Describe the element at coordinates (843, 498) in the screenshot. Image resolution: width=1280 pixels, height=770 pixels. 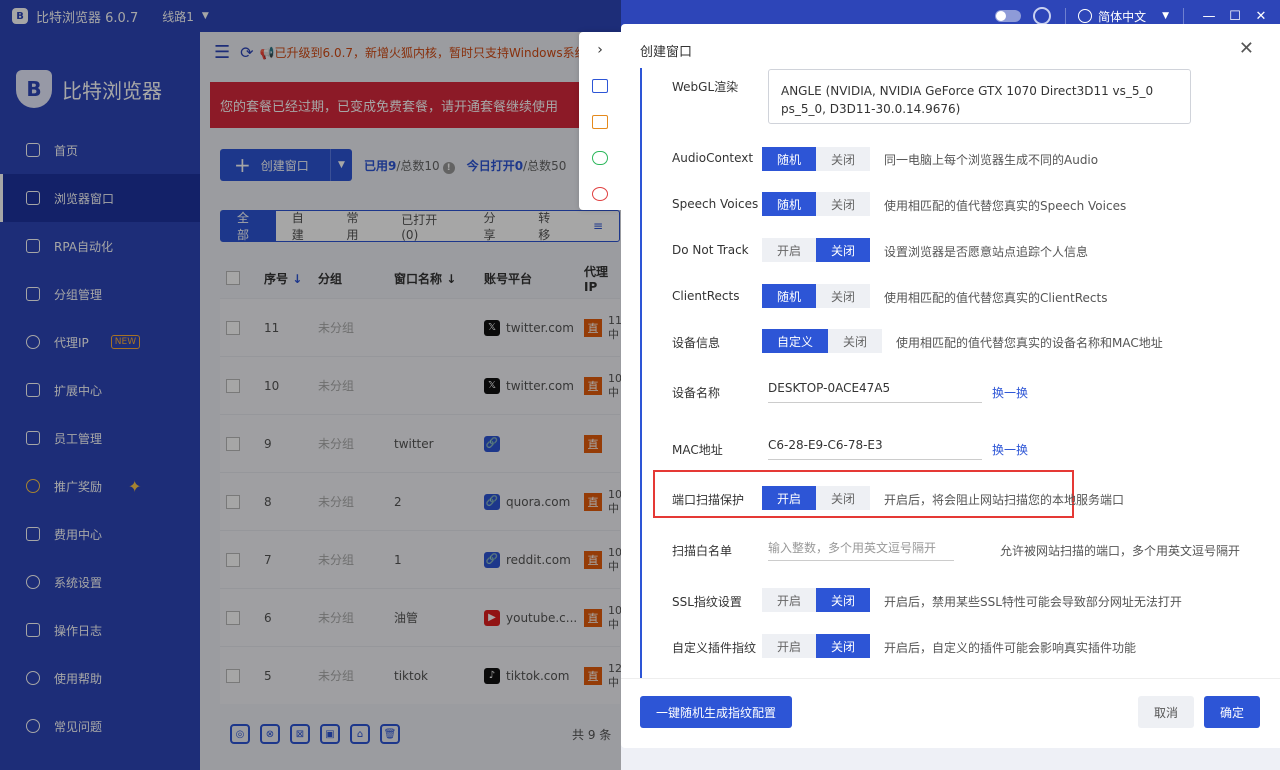
I see `port-protect-off-button: 关闭` at that location.